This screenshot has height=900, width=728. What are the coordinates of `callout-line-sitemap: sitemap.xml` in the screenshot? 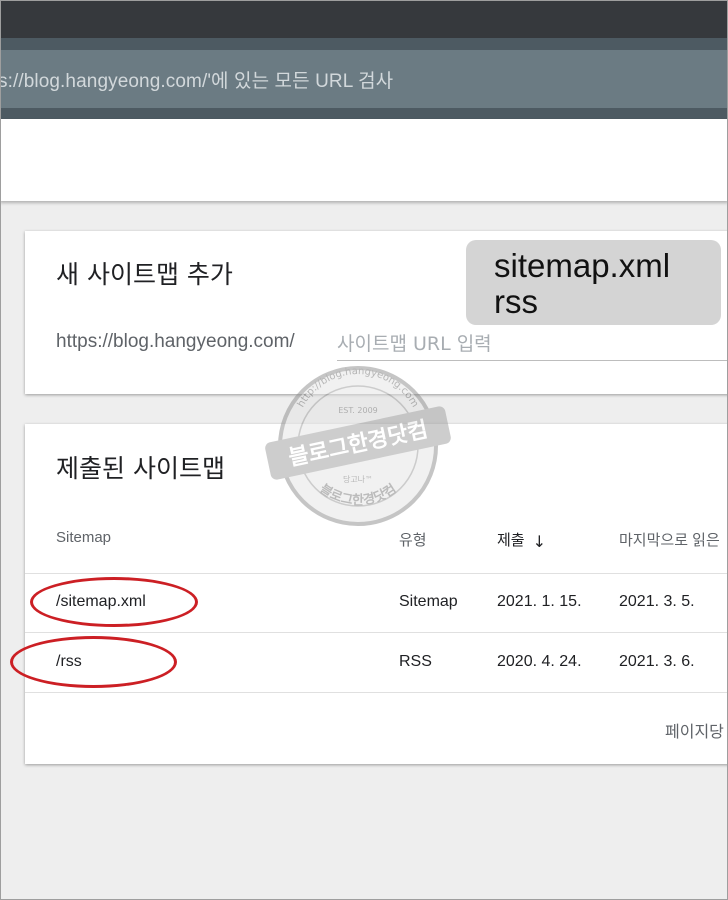 It's located at (582, 265).